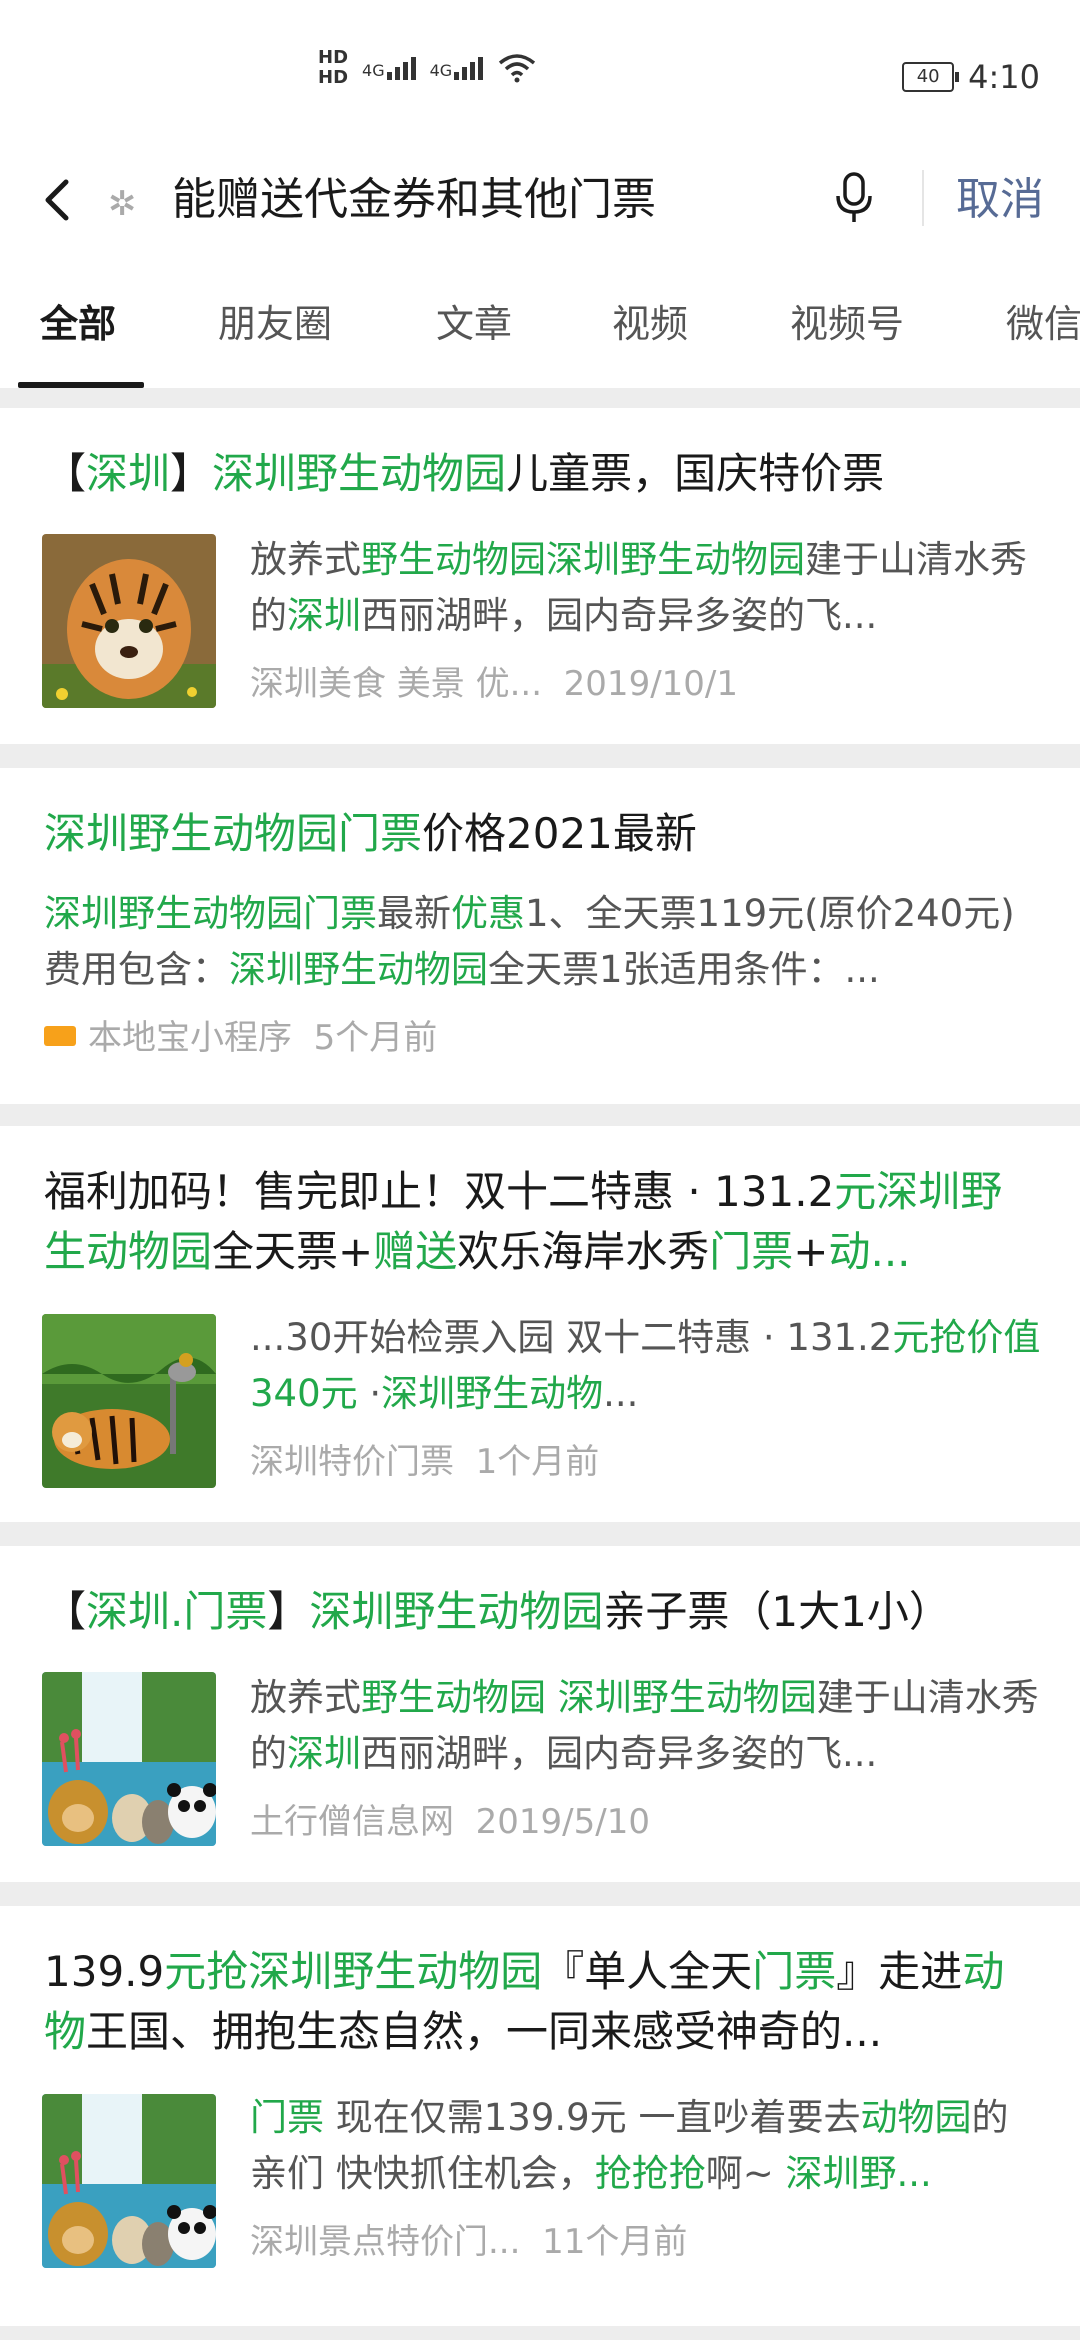  Describe the element at coordinates (60, 1035) in the screenshot. I see `source-logo-icon` at that location.